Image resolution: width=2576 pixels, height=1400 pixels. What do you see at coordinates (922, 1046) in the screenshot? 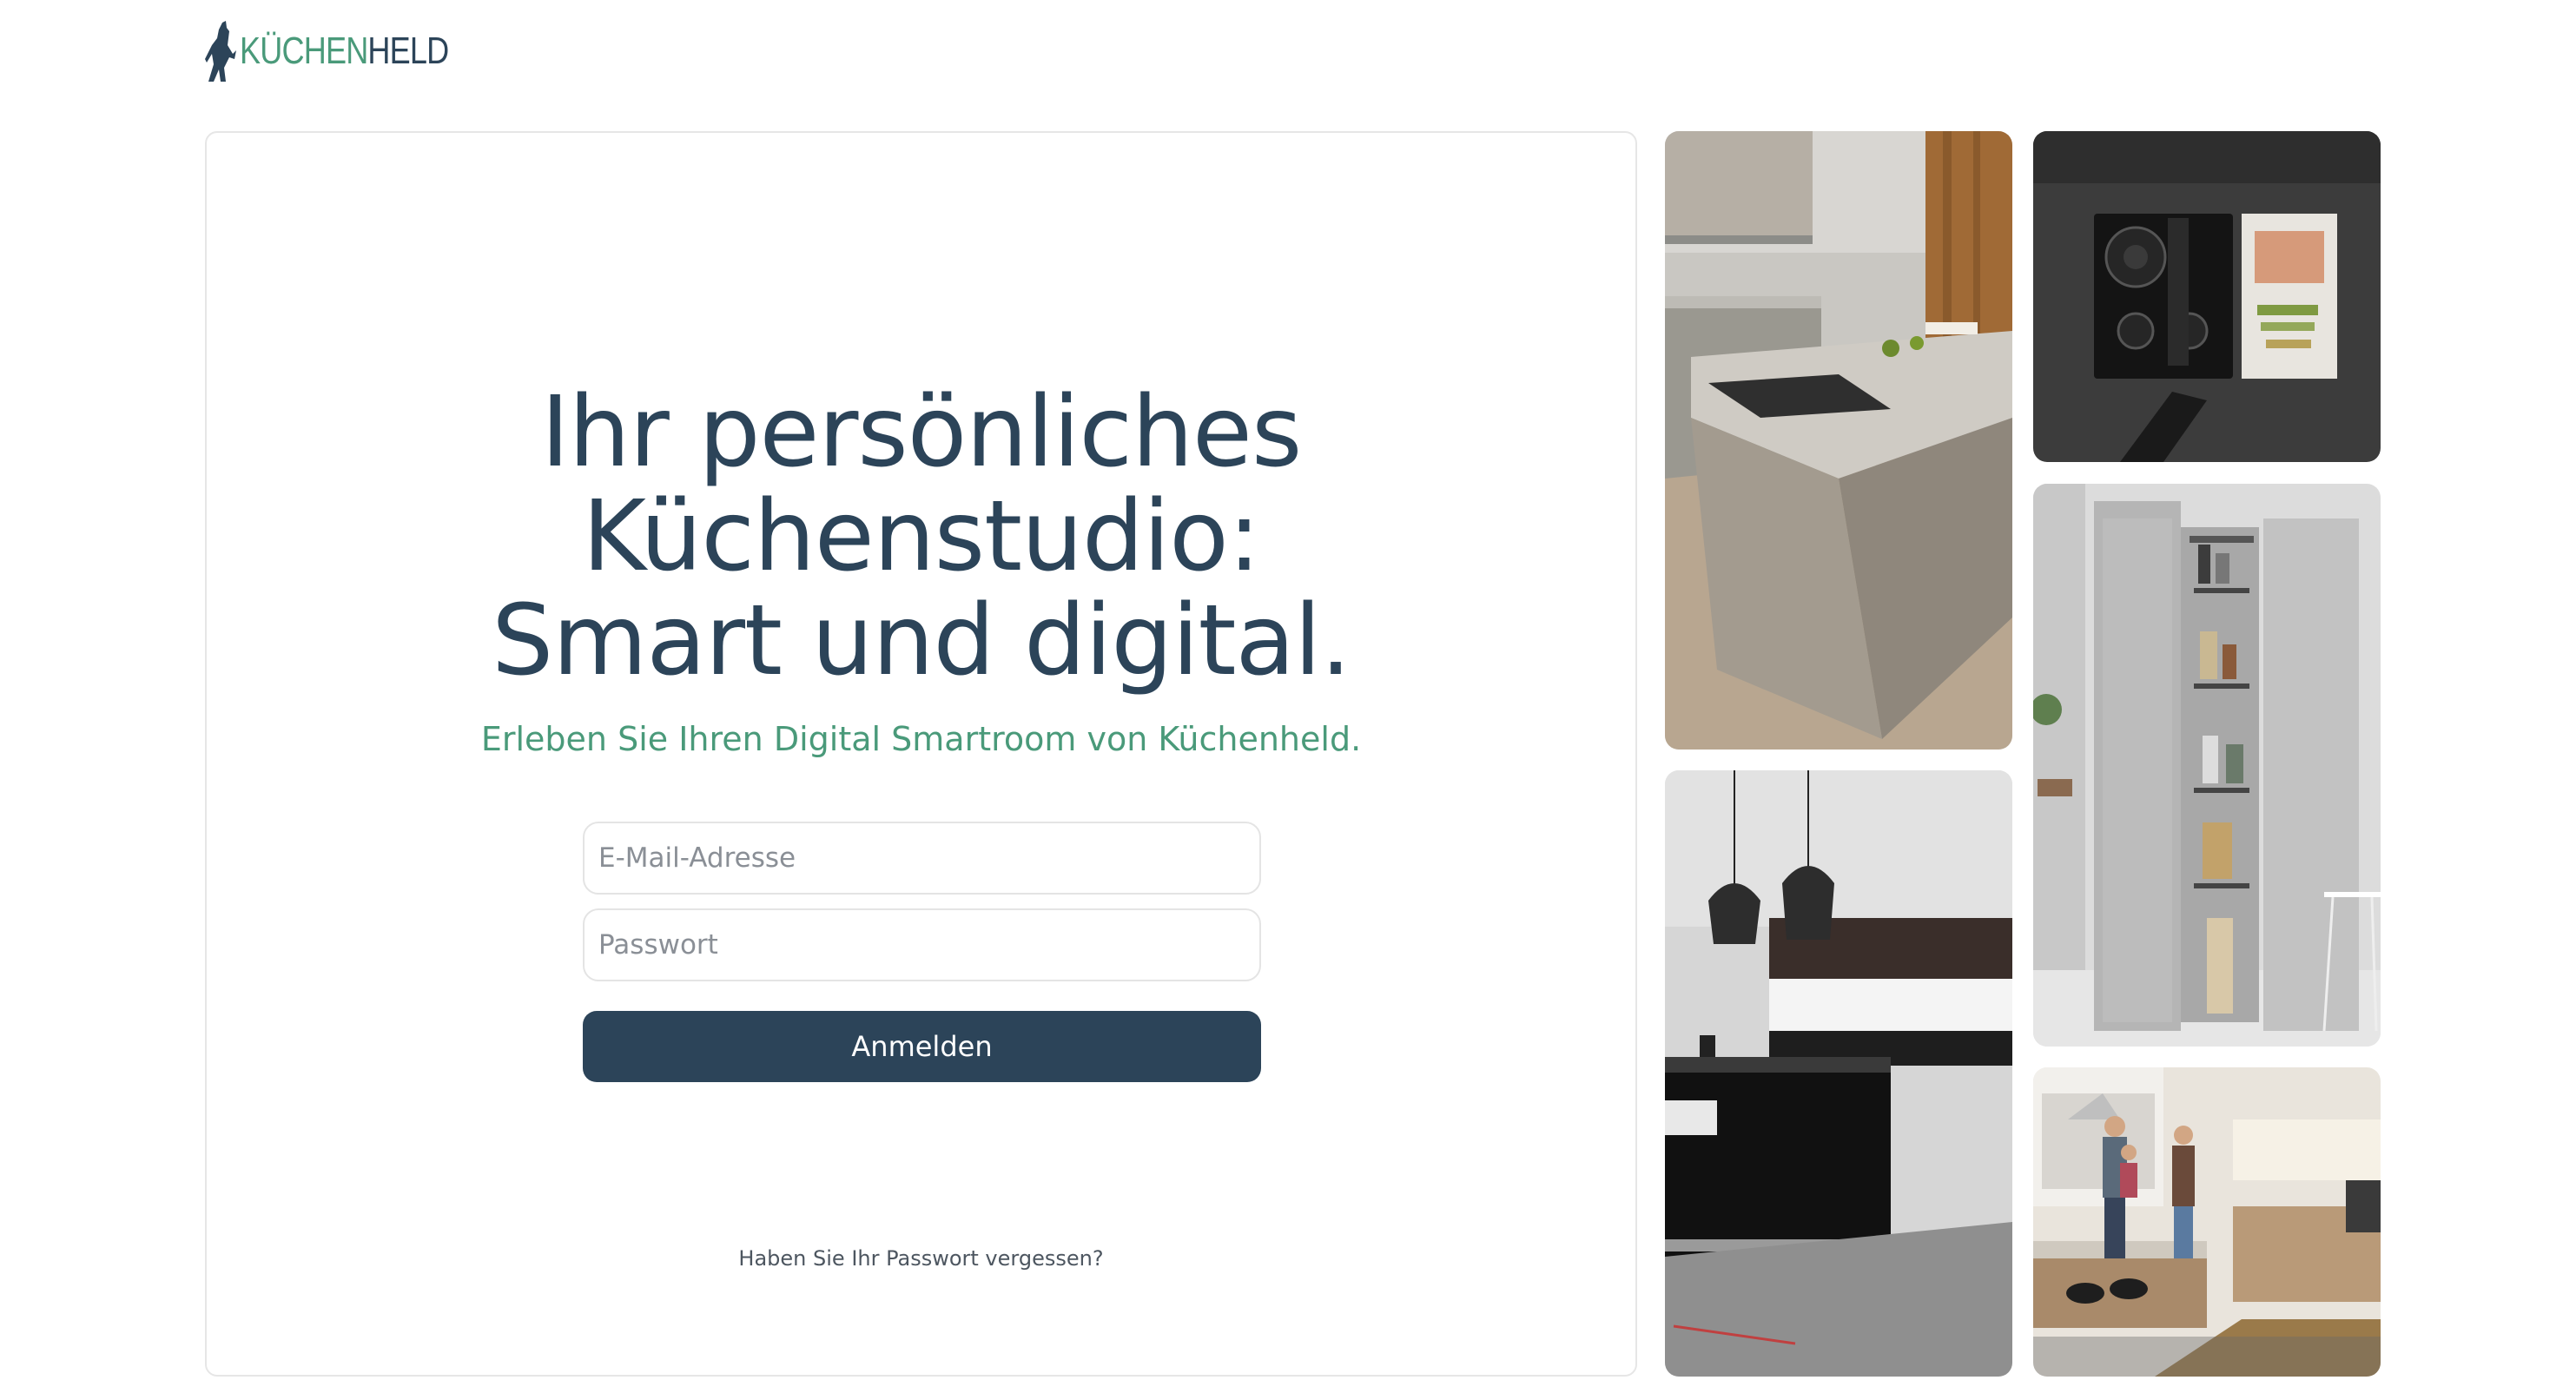
I see `login-button: Anmelden` at bounding box center [922, 1046].